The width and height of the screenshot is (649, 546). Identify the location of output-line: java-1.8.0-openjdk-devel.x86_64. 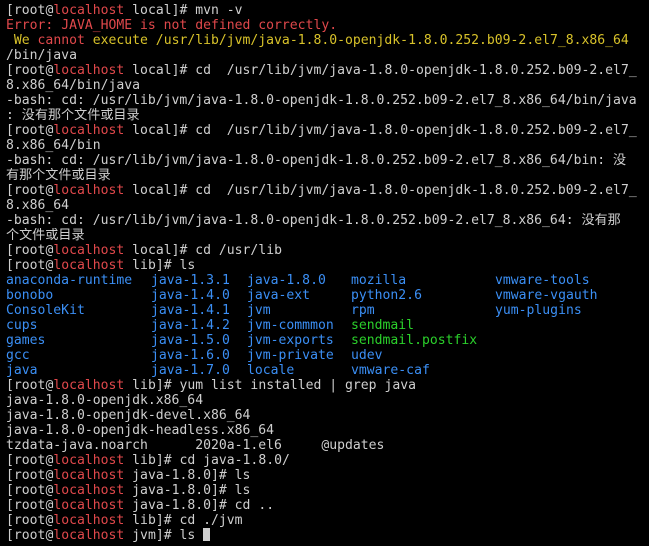
(128, 415).